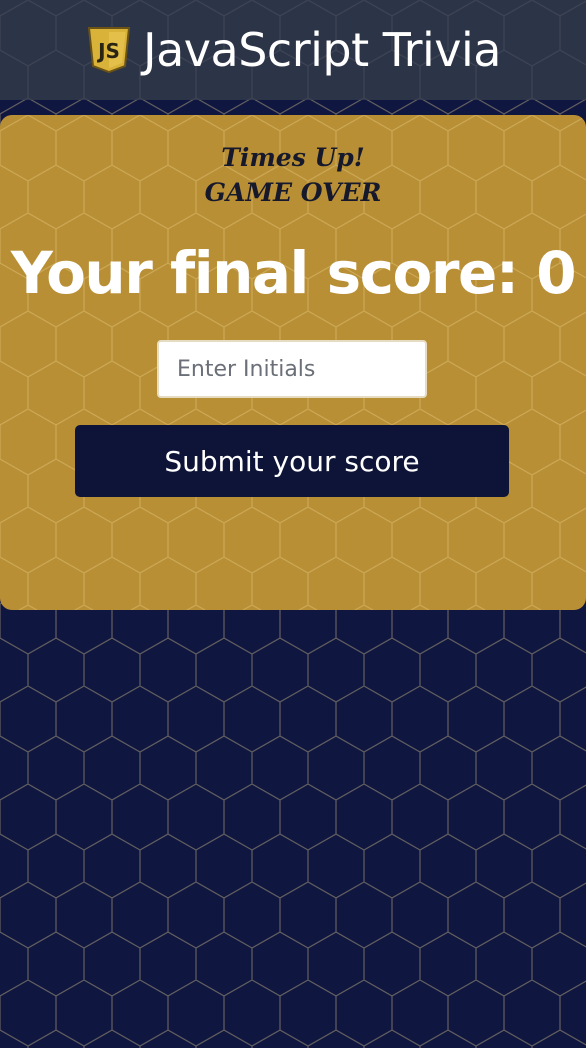  I want to click on header: JS JavaScript Trivia, so click(293, 50).